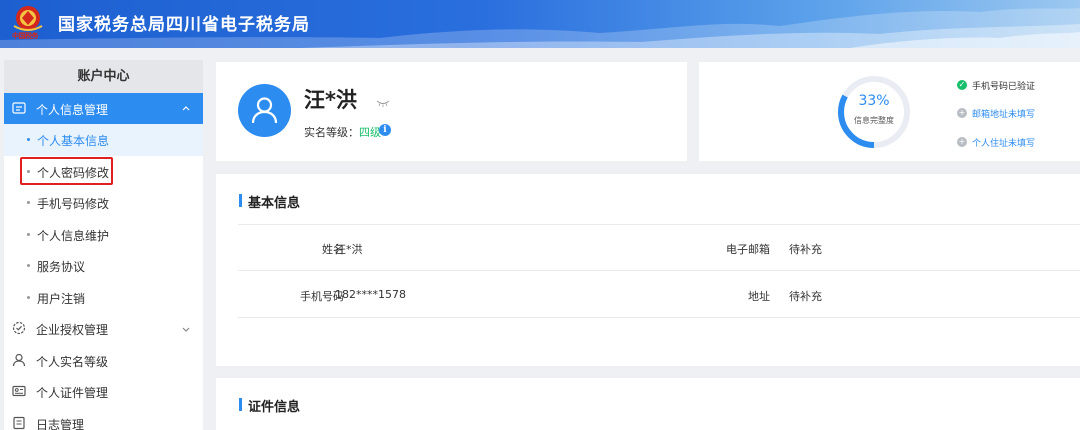  What do you see at coordinates (322, 296) in the screenshot?
I see `phone-label: 手机号码` at bounding box center [322, 296].